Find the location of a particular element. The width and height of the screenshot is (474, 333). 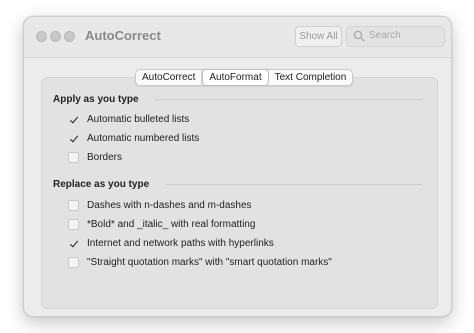

preferences-tab-bar: AutoCorrect AutoFormat Text Completion is located at coordinates (244, 77).